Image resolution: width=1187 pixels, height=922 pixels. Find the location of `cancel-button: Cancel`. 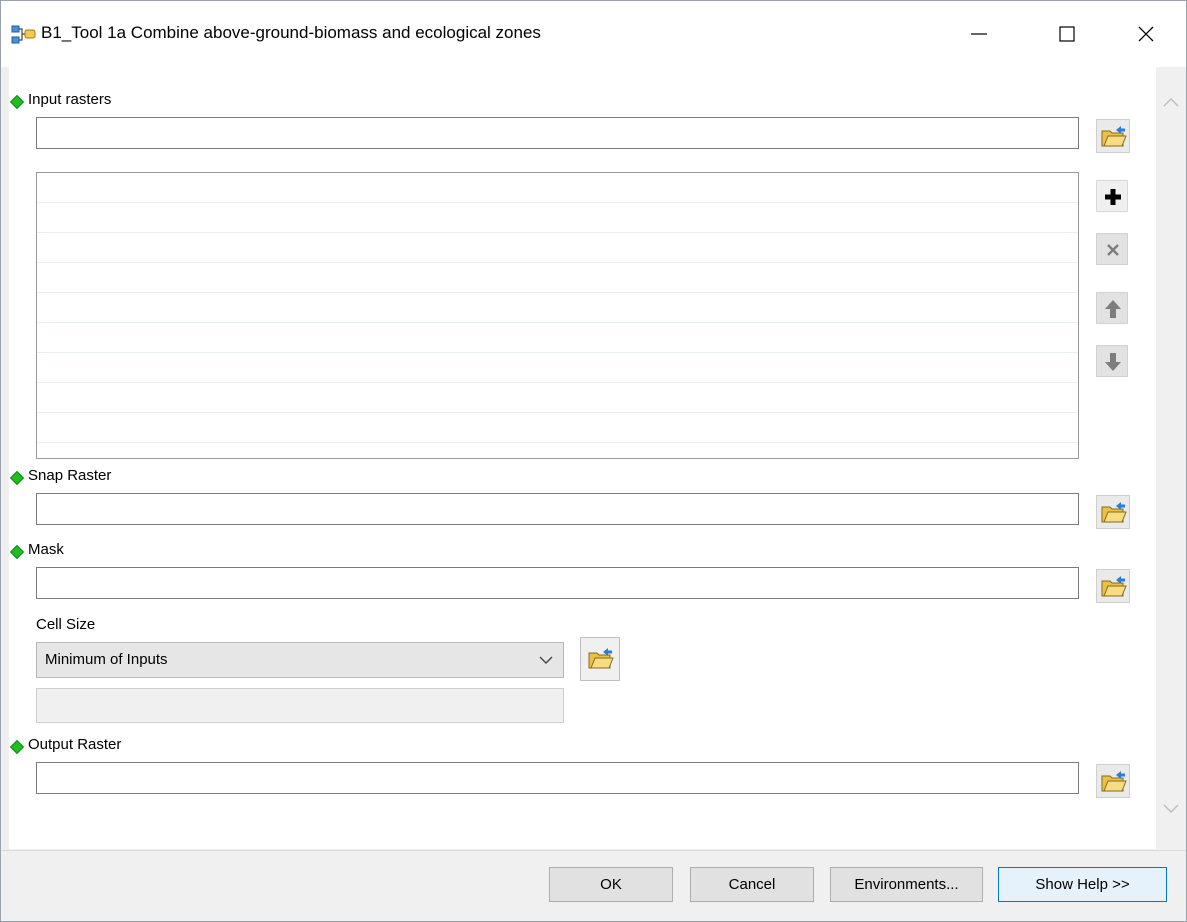

cancel-button: Cancel is located at coordinates (752, 884).